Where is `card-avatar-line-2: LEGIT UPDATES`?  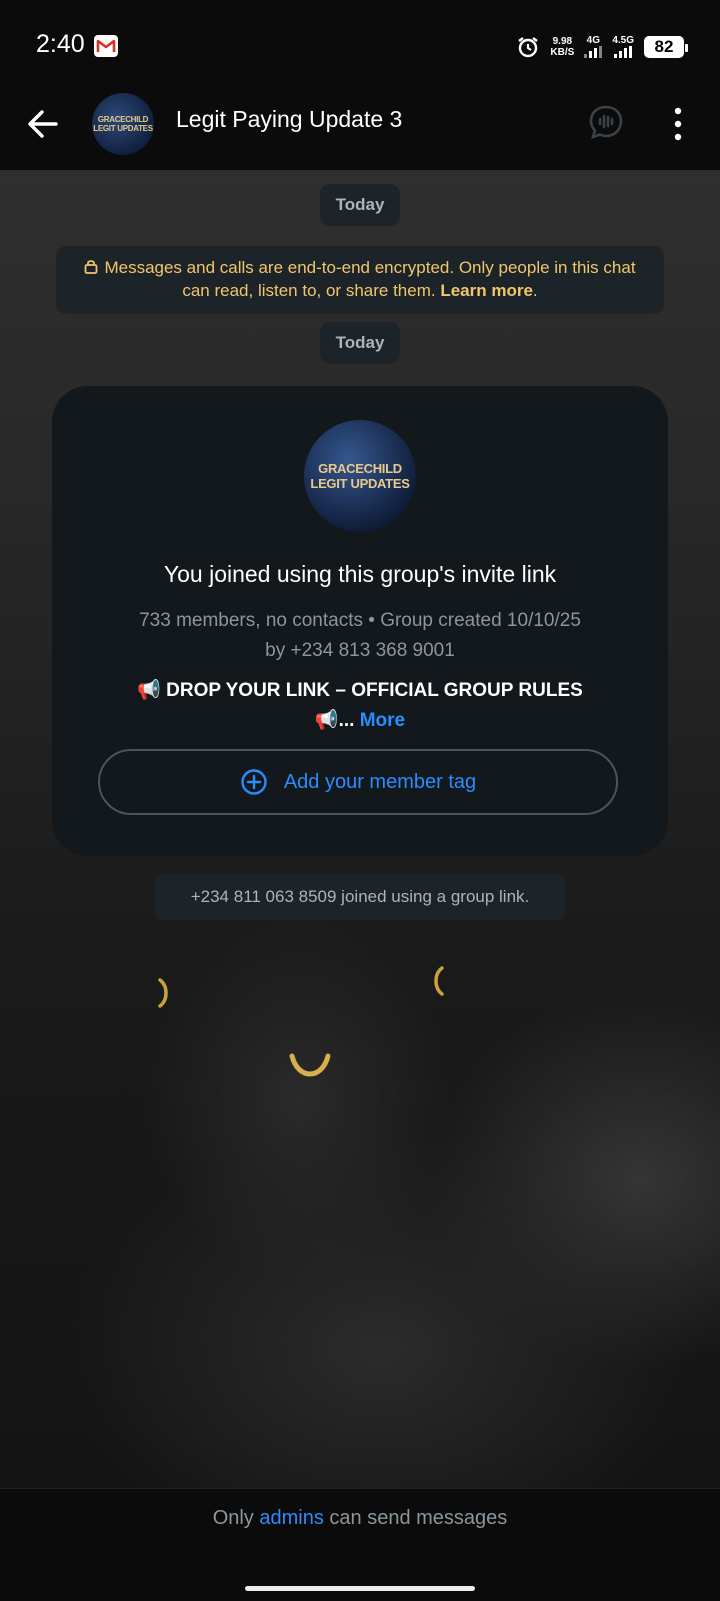
card-avatar-line-2: LEGIT UPDATES is located at coordinates (360, 483).